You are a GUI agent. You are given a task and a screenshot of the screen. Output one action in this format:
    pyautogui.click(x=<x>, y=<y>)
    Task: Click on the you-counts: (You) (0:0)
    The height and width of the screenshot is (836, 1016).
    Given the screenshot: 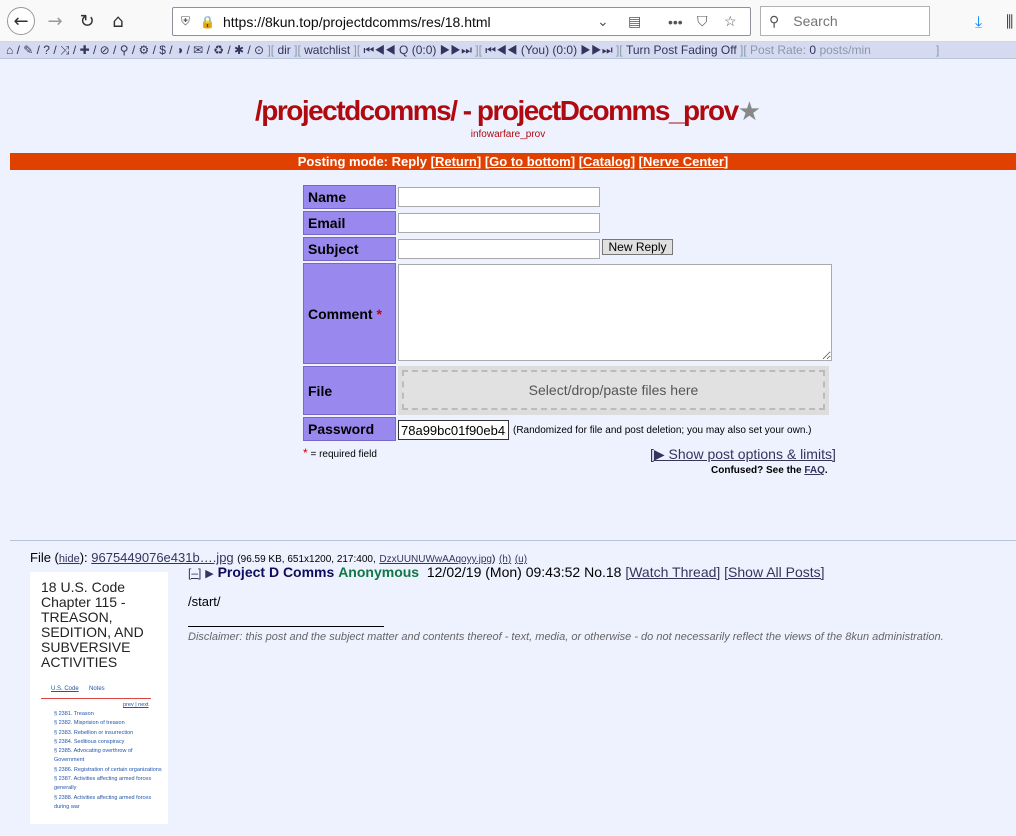 What is the action you would take?
    pyautogui.click(x=549, y=49)
    